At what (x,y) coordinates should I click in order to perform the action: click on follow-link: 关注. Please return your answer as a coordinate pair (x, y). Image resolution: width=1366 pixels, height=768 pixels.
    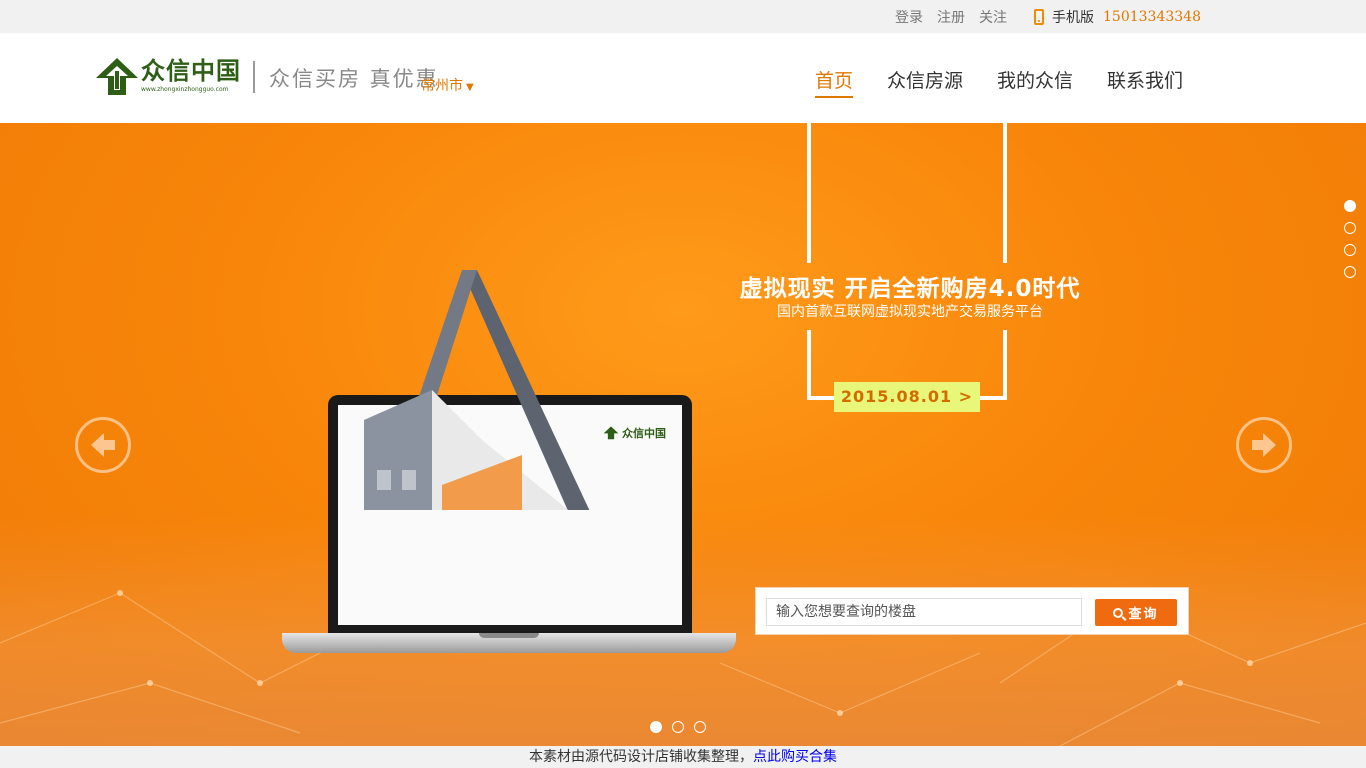
    Looking at the image, I should click on (993, 17).